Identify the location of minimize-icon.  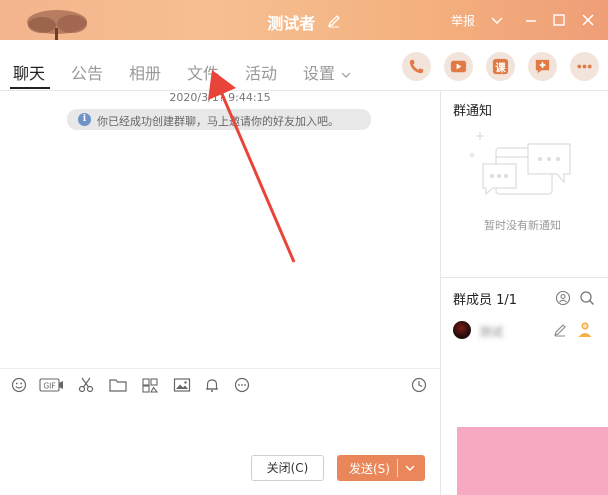
(531, 20).